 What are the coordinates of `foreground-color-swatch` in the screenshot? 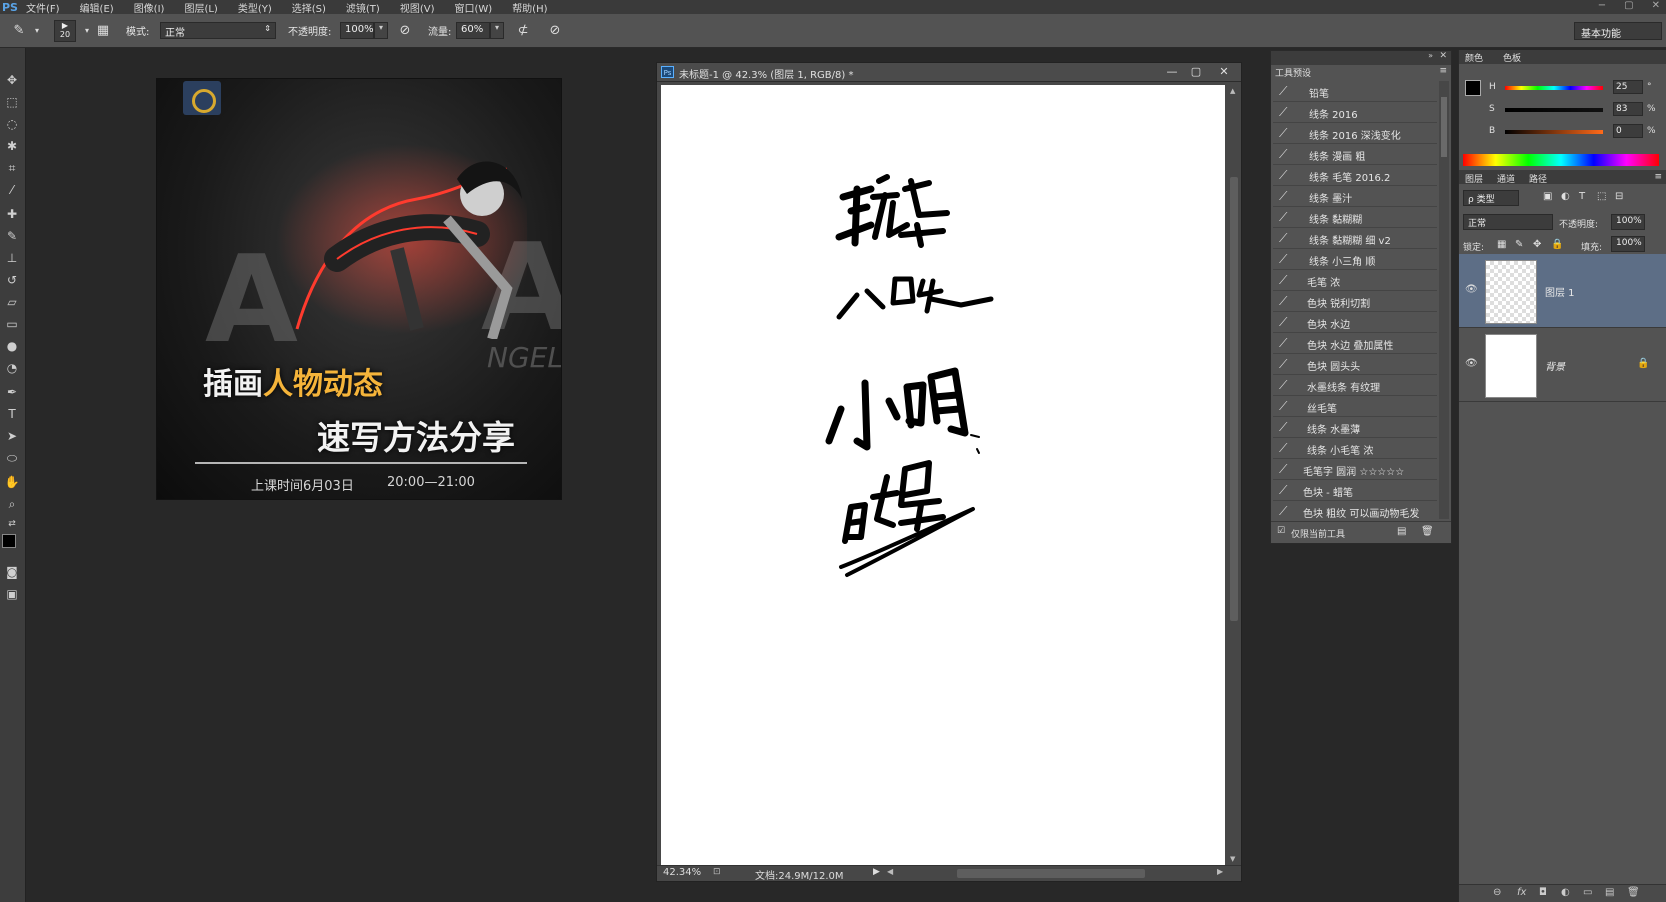 It's located at (1473, 88).